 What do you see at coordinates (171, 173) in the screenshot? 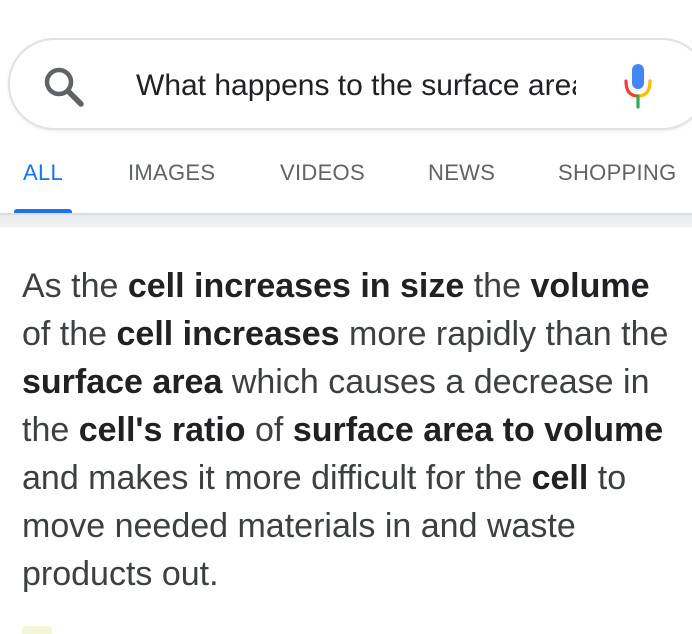
I see `tab-images: IMAGES` at bounding box center [171, 173].